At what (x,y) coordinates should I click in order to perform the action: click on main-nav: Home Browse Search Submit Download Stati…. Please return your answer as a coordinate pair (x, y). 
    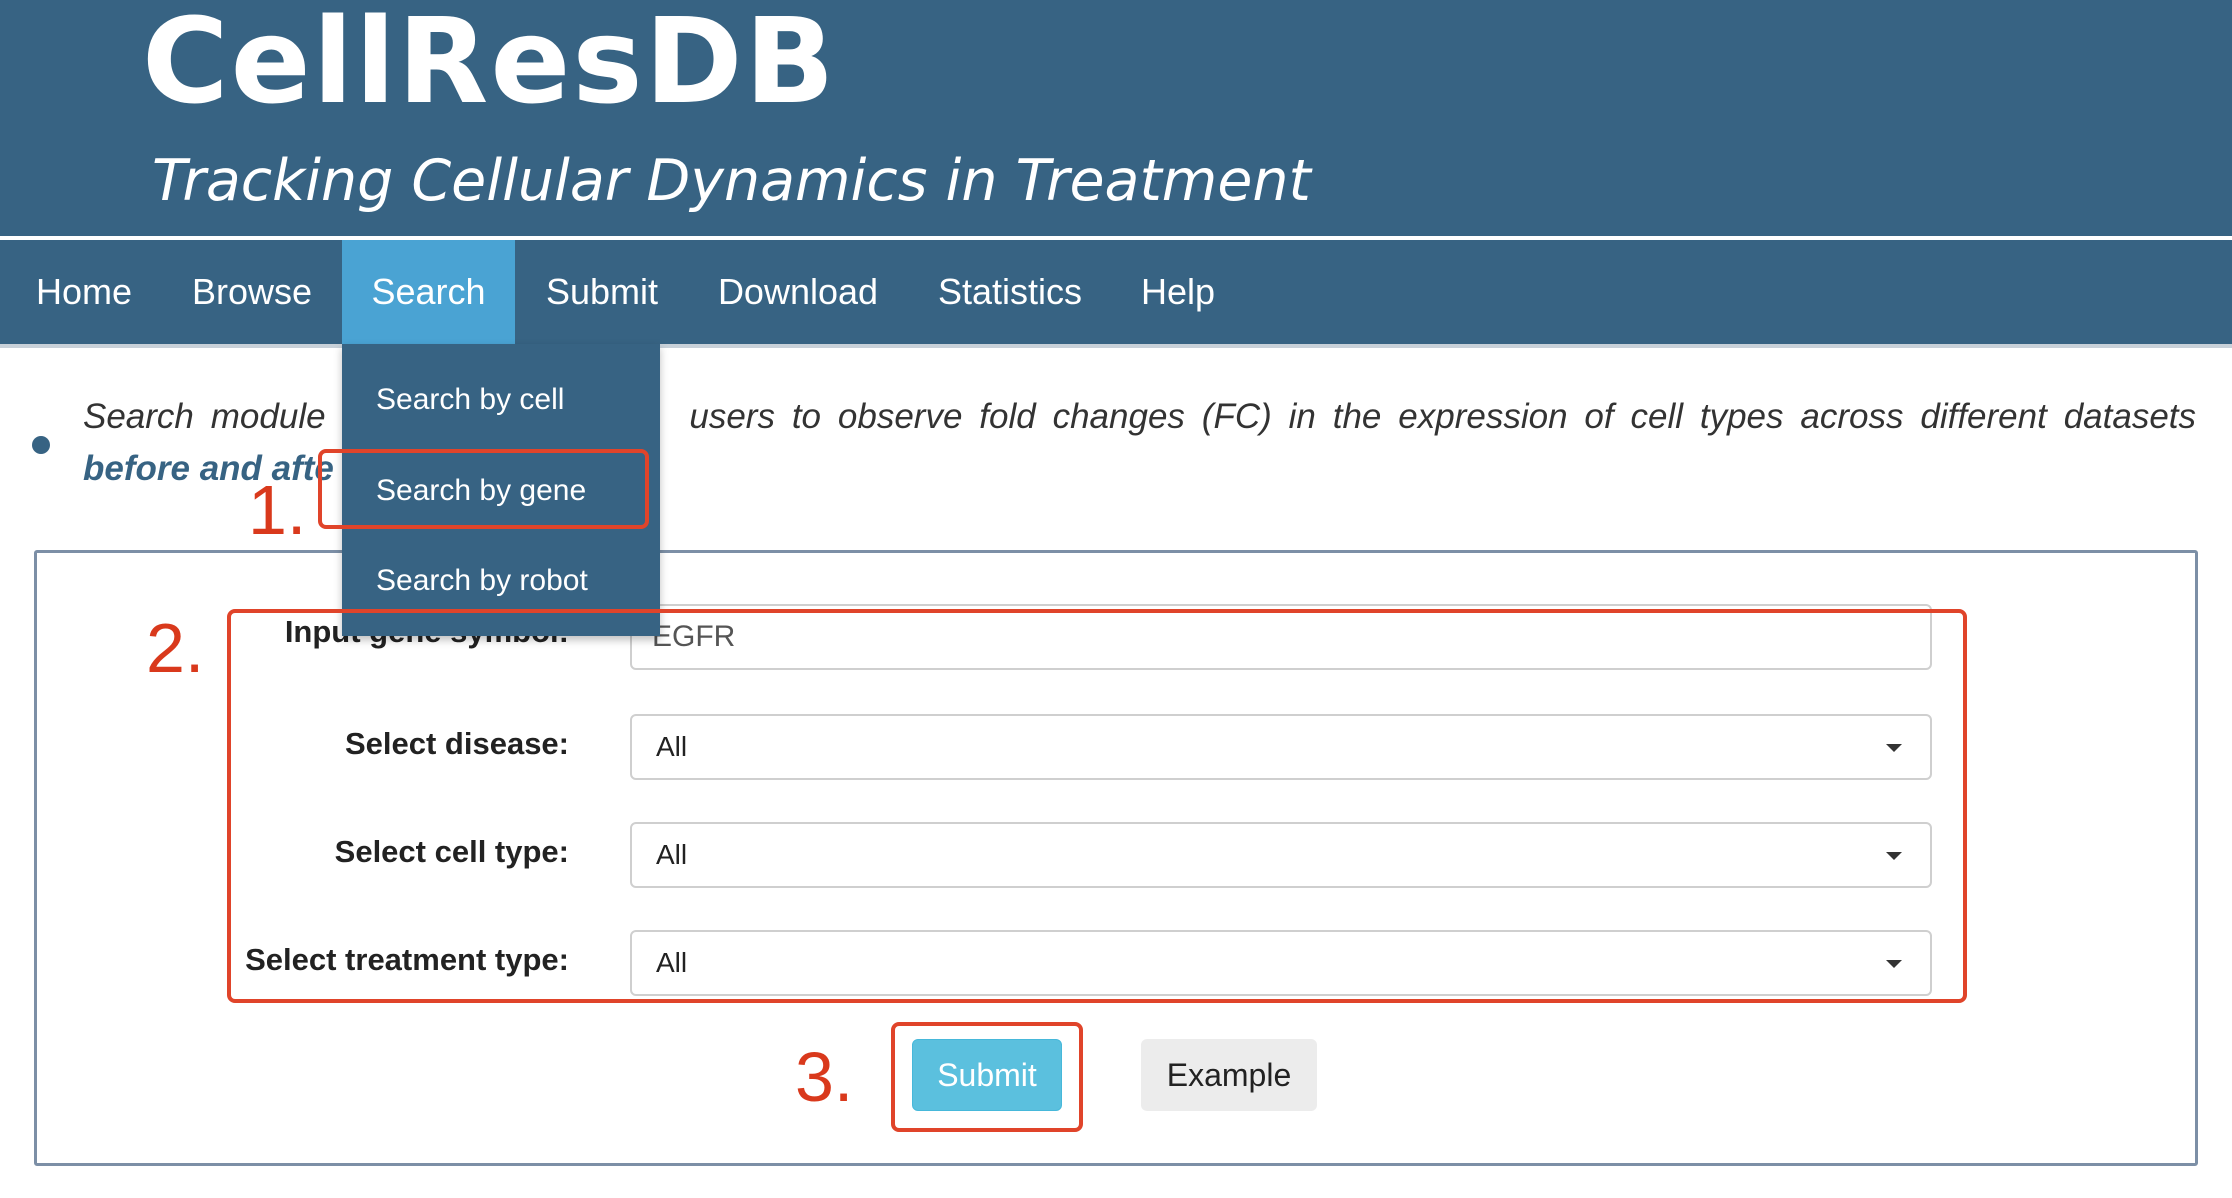
    Looking at the image, I should click on (1116, 294).